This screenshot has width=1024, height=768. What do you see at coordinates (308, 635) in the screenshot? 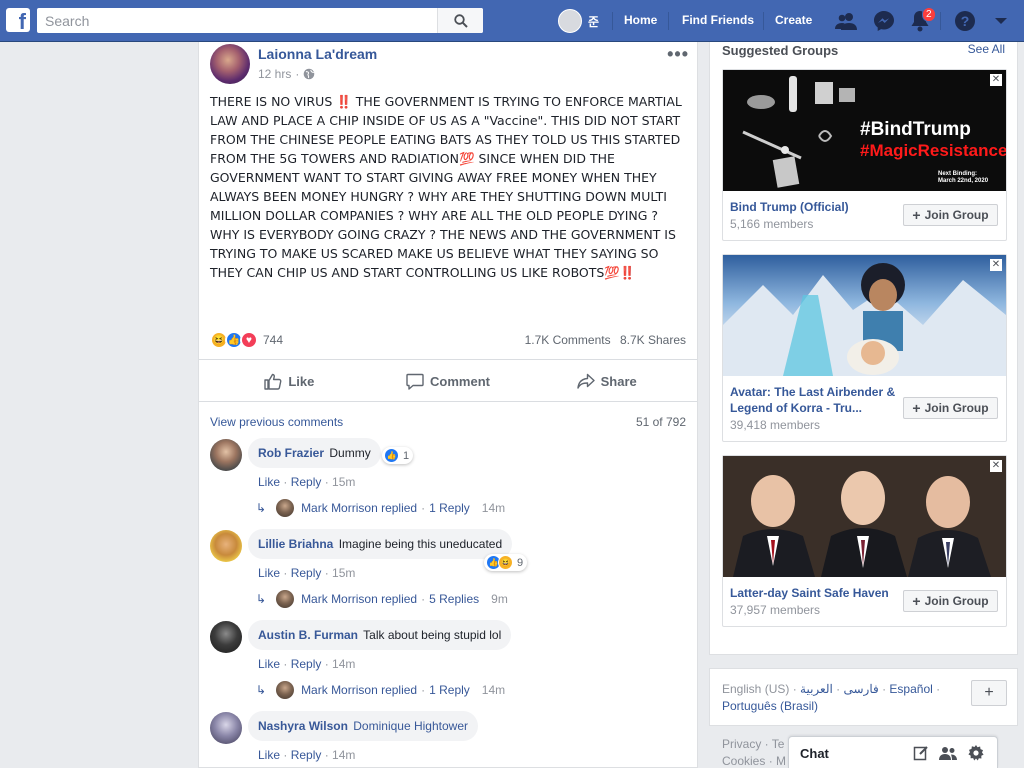
I see `comment-author: Austin B. Furman` at bounding box center [308, 635].